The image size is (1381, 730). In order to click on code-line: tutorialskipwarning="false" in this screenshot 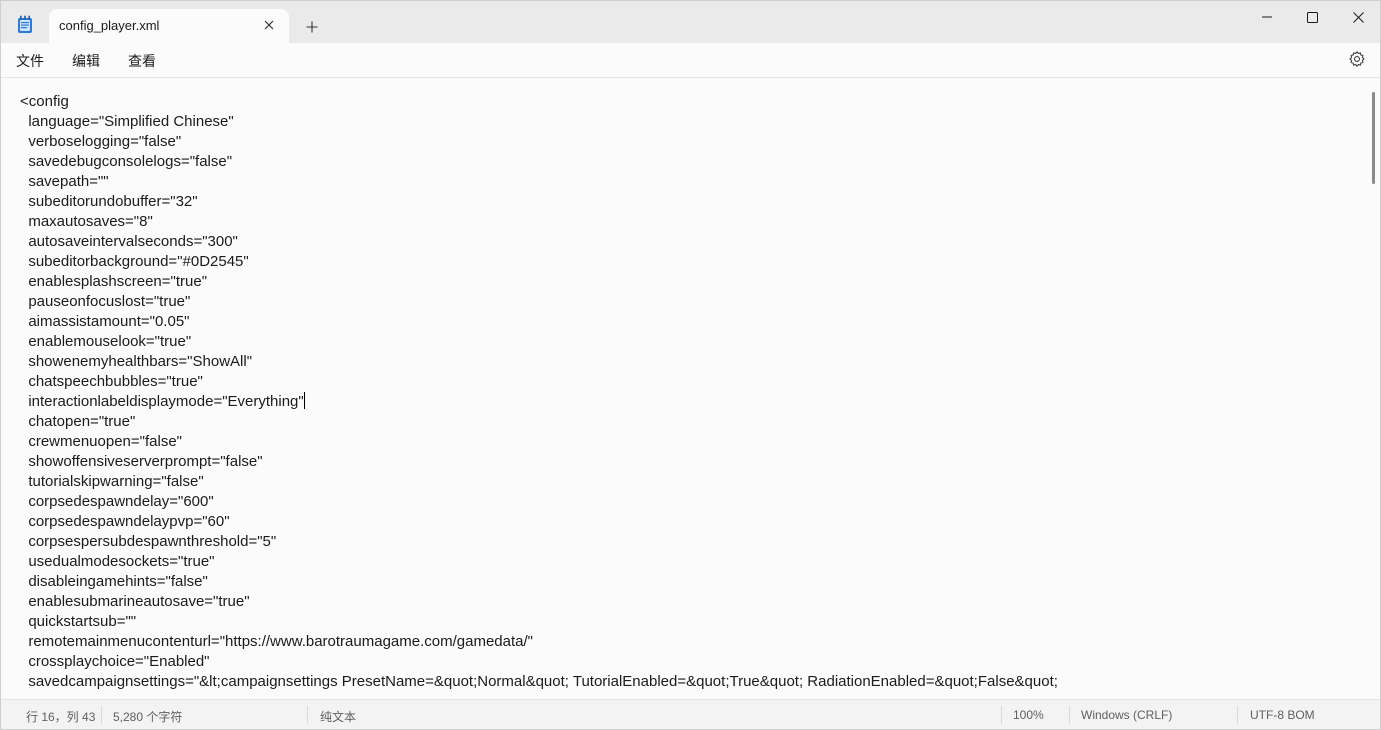, I will do `click(539, 482)`.